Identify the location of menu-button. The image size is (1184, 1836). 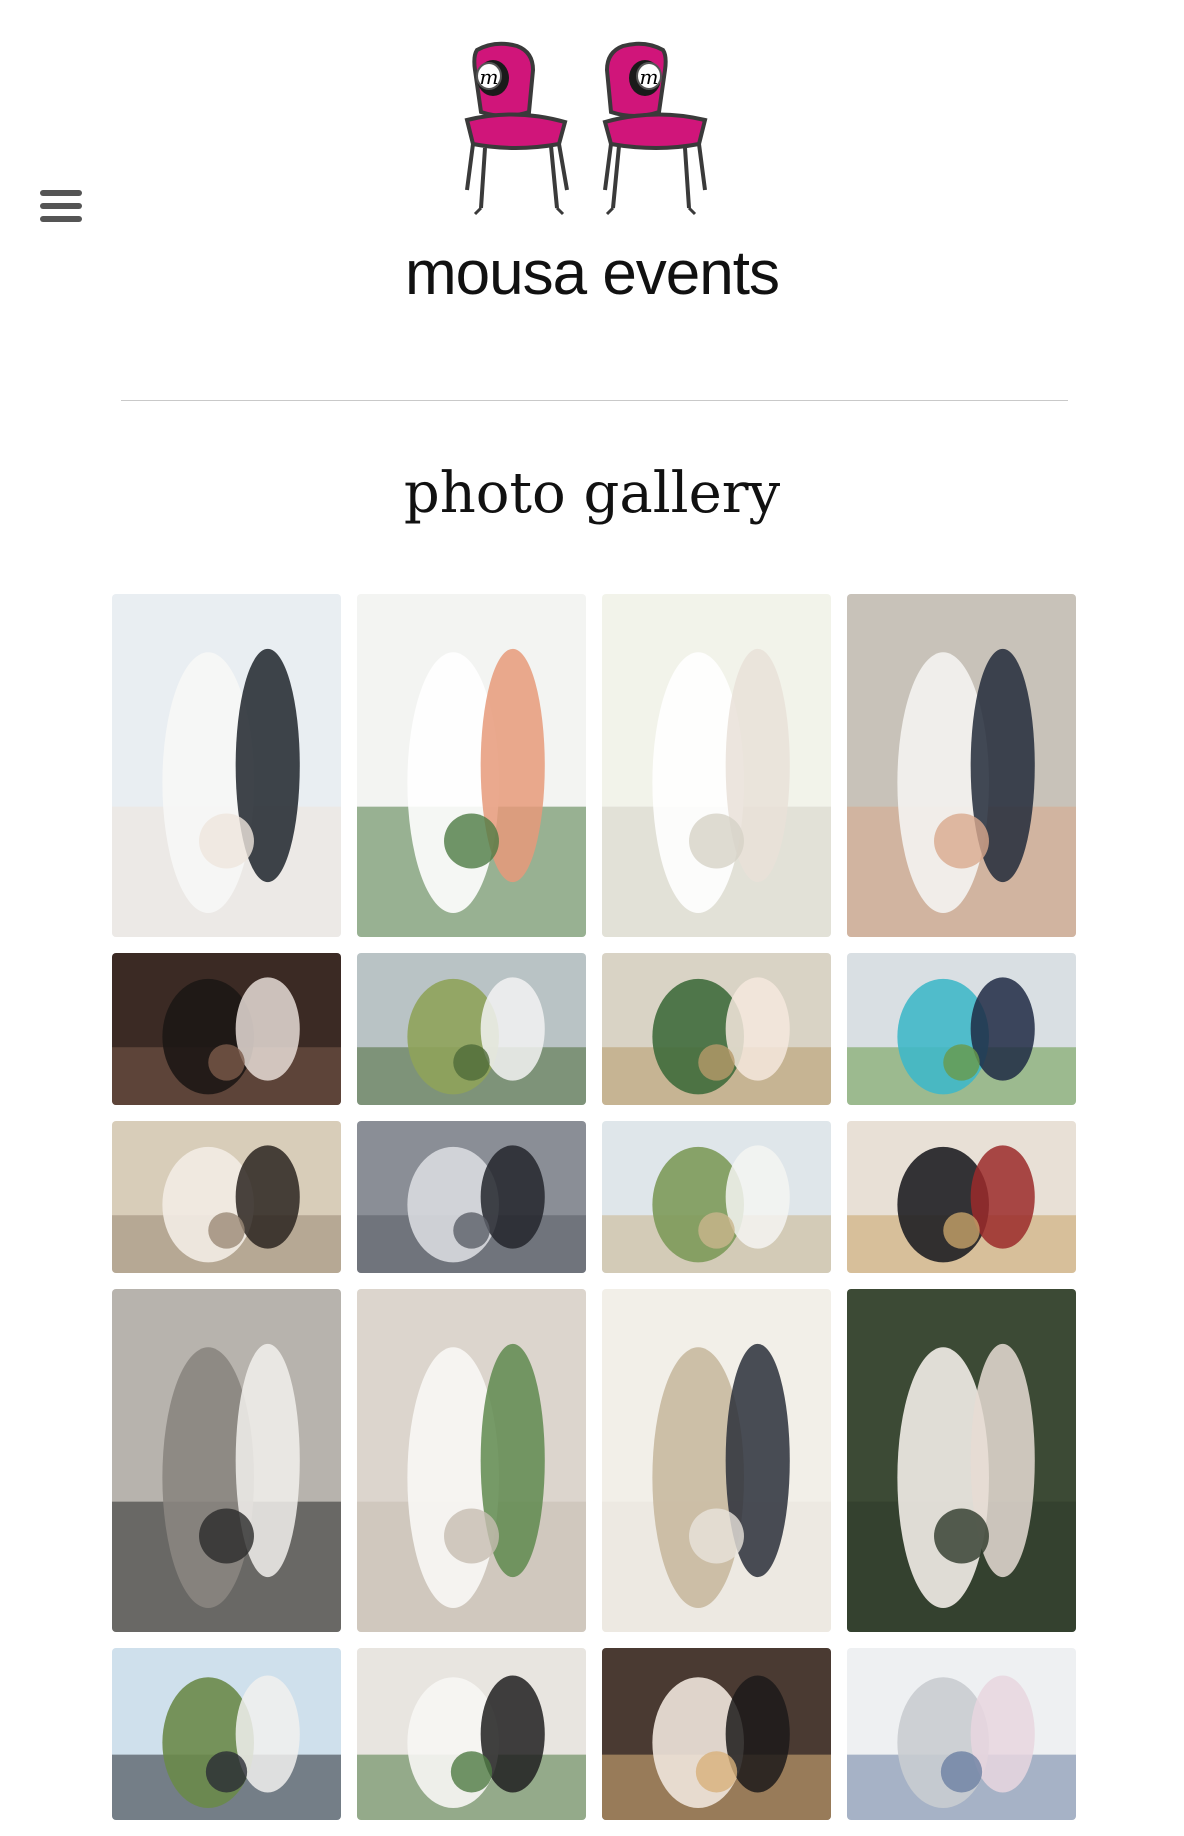
(61, 208).